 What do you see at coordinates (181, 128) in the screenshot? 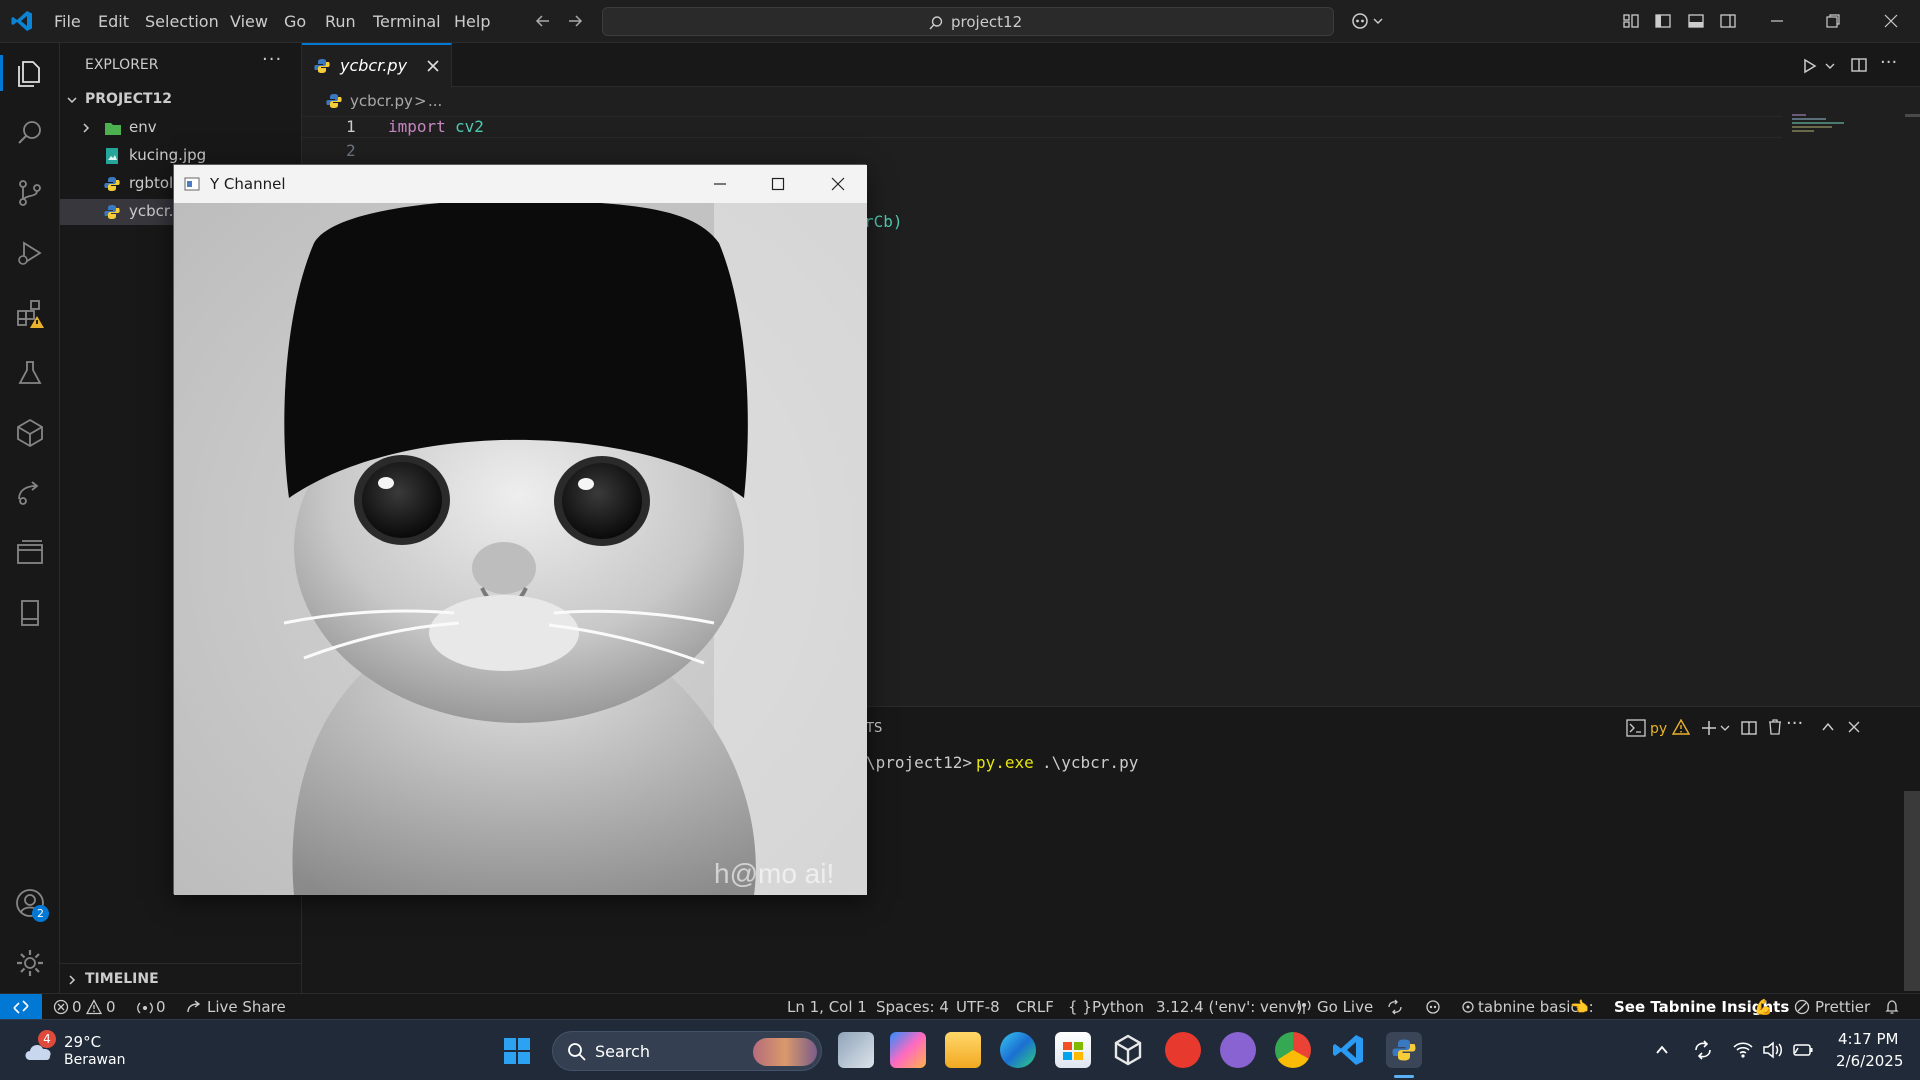
I see `tree-item-env: env` at bounding box center [181, 128].